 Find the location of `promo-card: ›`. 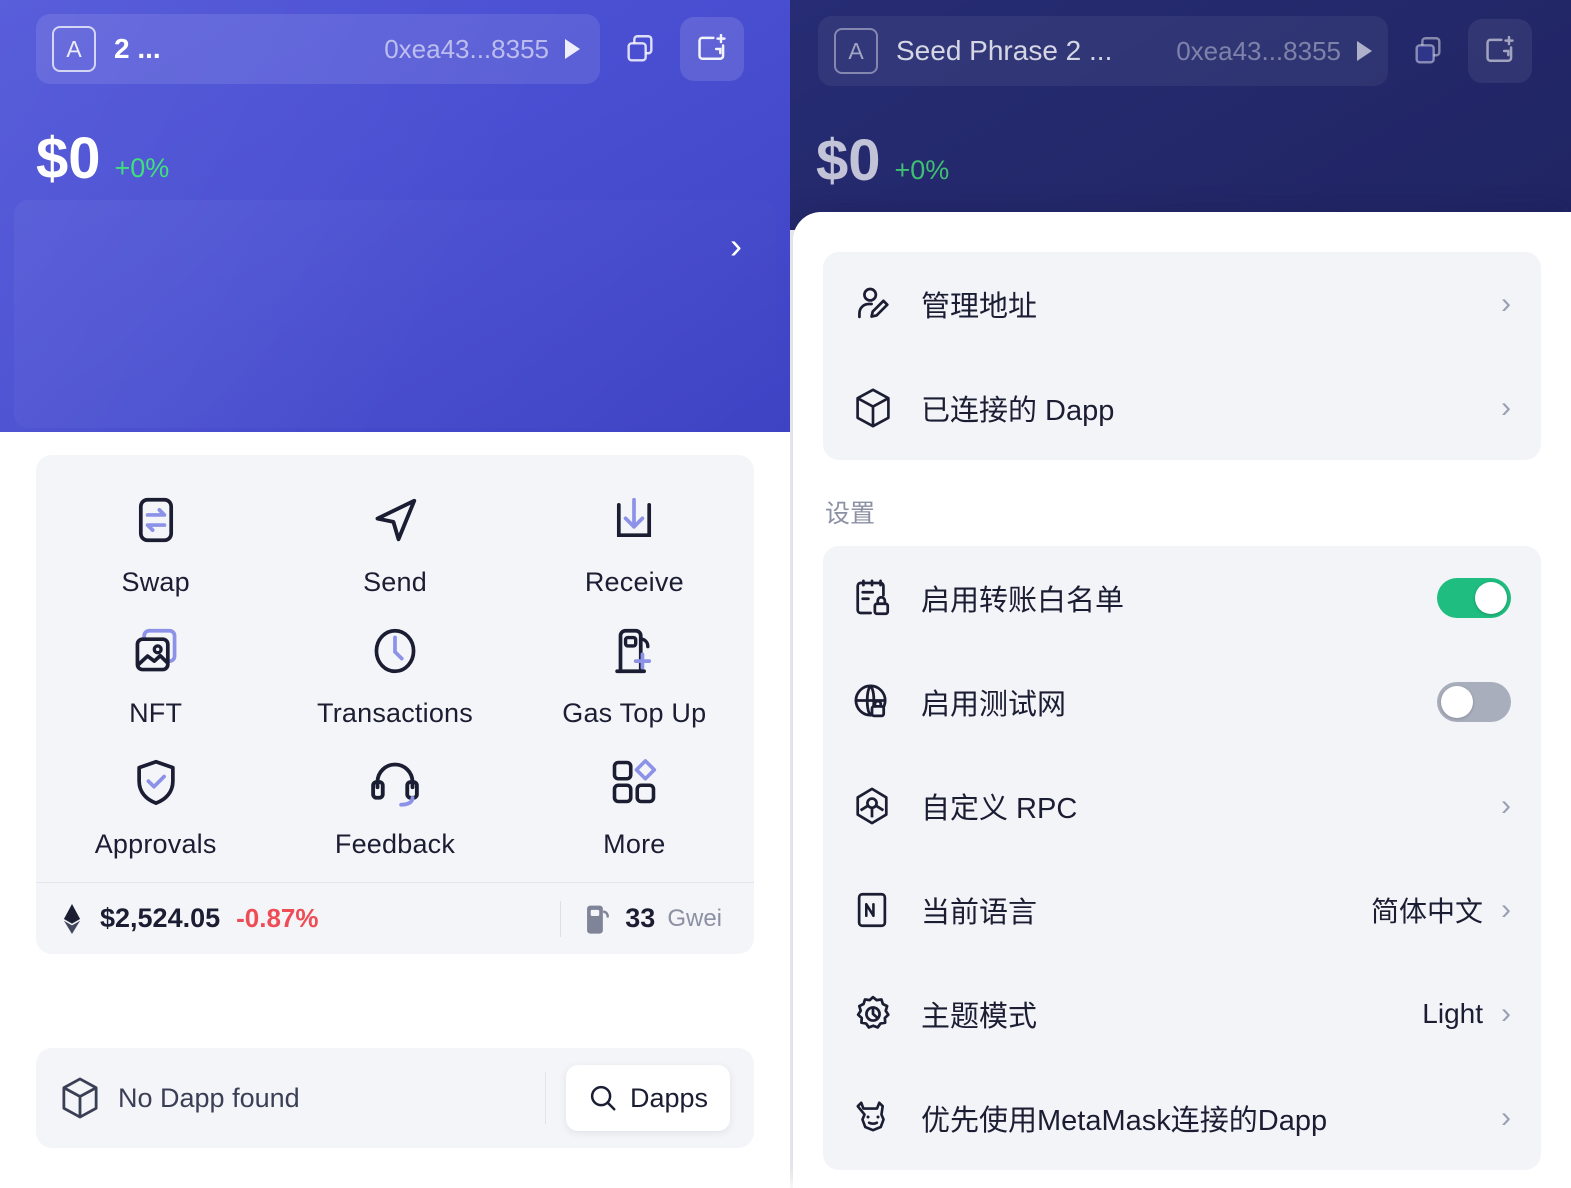

promo-card: › is located at coordinates (395, 314).